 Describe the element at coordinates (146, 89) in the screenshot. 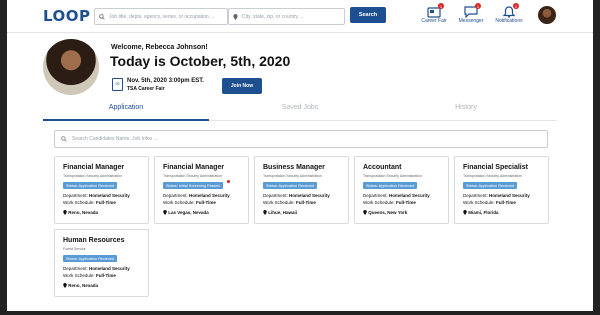

I see `event-name: TSA Career Fair` at that location.